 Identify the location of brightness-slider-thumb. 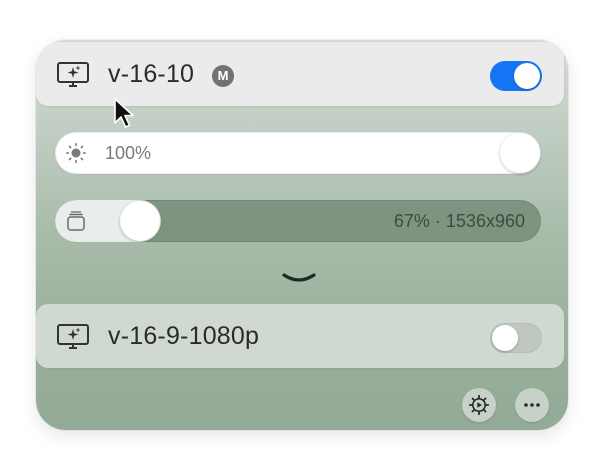
(520, 153).